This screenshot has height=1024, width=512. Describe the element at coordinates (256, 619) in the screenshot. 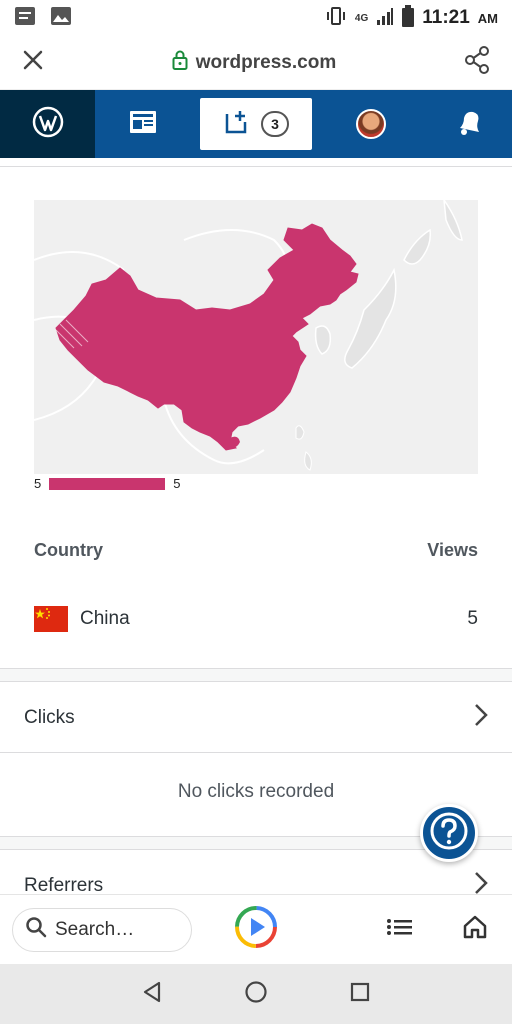

I see `table-row: China 5` at that location.